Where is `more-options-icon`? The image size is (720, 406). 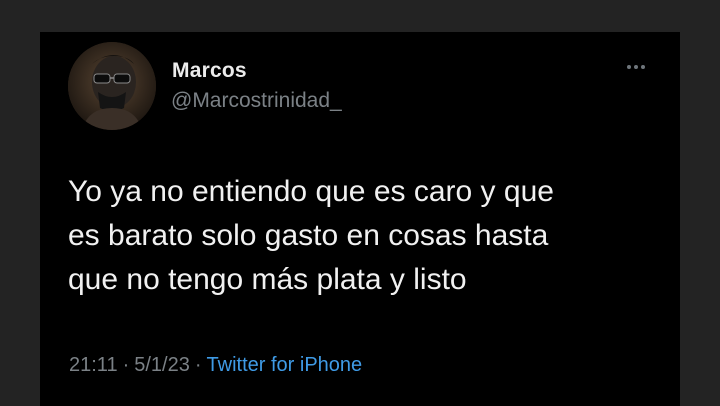
more-options-icon is located at coordinates (636, 67).